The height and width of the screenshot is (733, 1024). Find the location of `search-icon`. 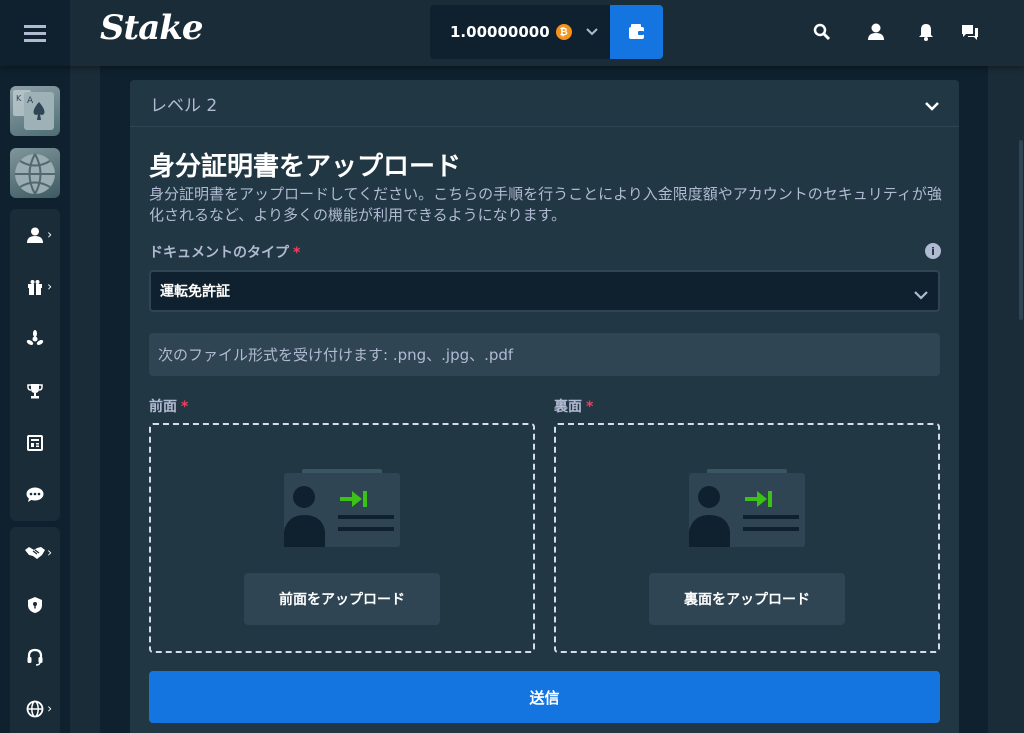

search-icon is located at coordinates (822, 32).